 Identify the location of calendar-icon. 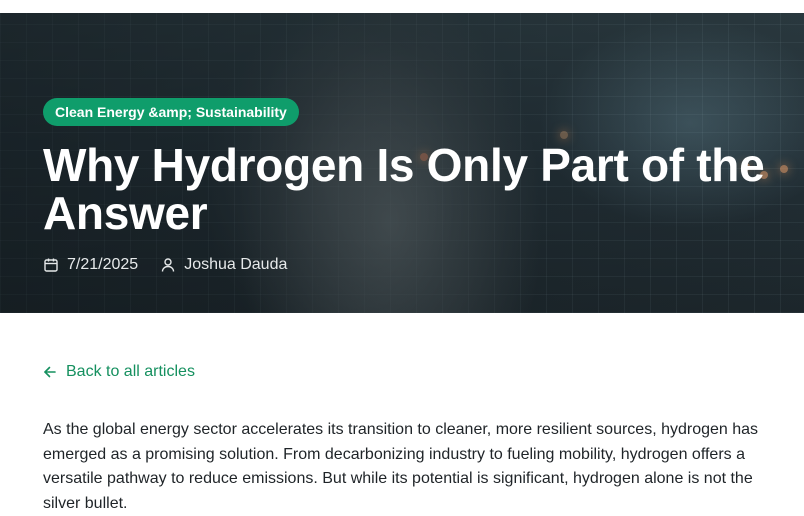
(51, 265).